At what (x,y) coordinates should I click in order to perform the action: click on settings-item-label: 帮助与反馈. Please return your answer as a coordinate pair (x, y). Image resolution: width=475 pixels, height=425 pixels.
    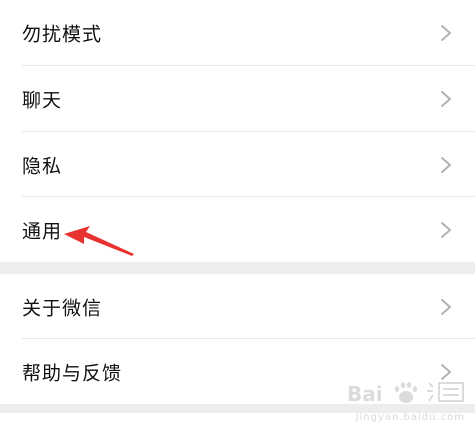
    Looking at the image, I should click on (72, 373).